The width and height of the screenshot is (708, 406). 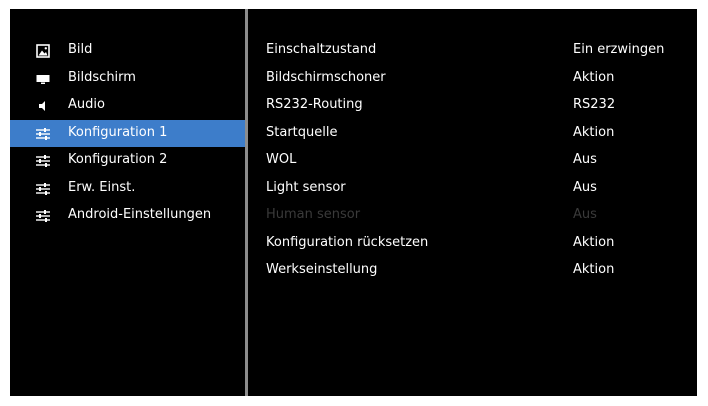 I want to click on setting-row-bildschirmschoner: Bildschirmschoner Aktion, so click(x=472, y=79).